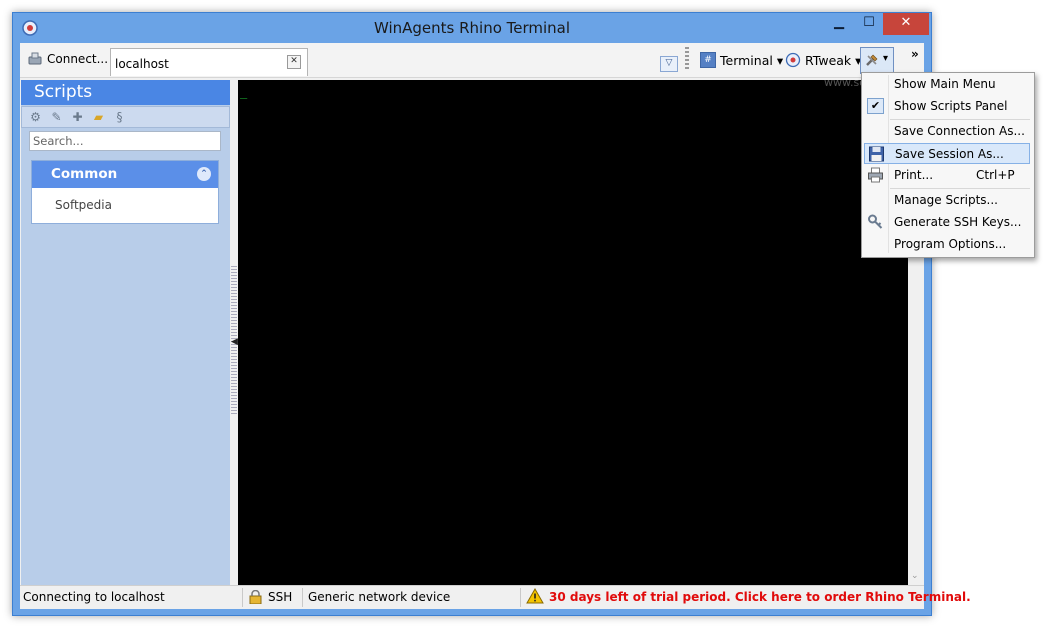 The image size is (1057, 634). What do you see at coordinates (875, 221) in the screenshot?
I see `key-icon` at bounding box center [875, 221].